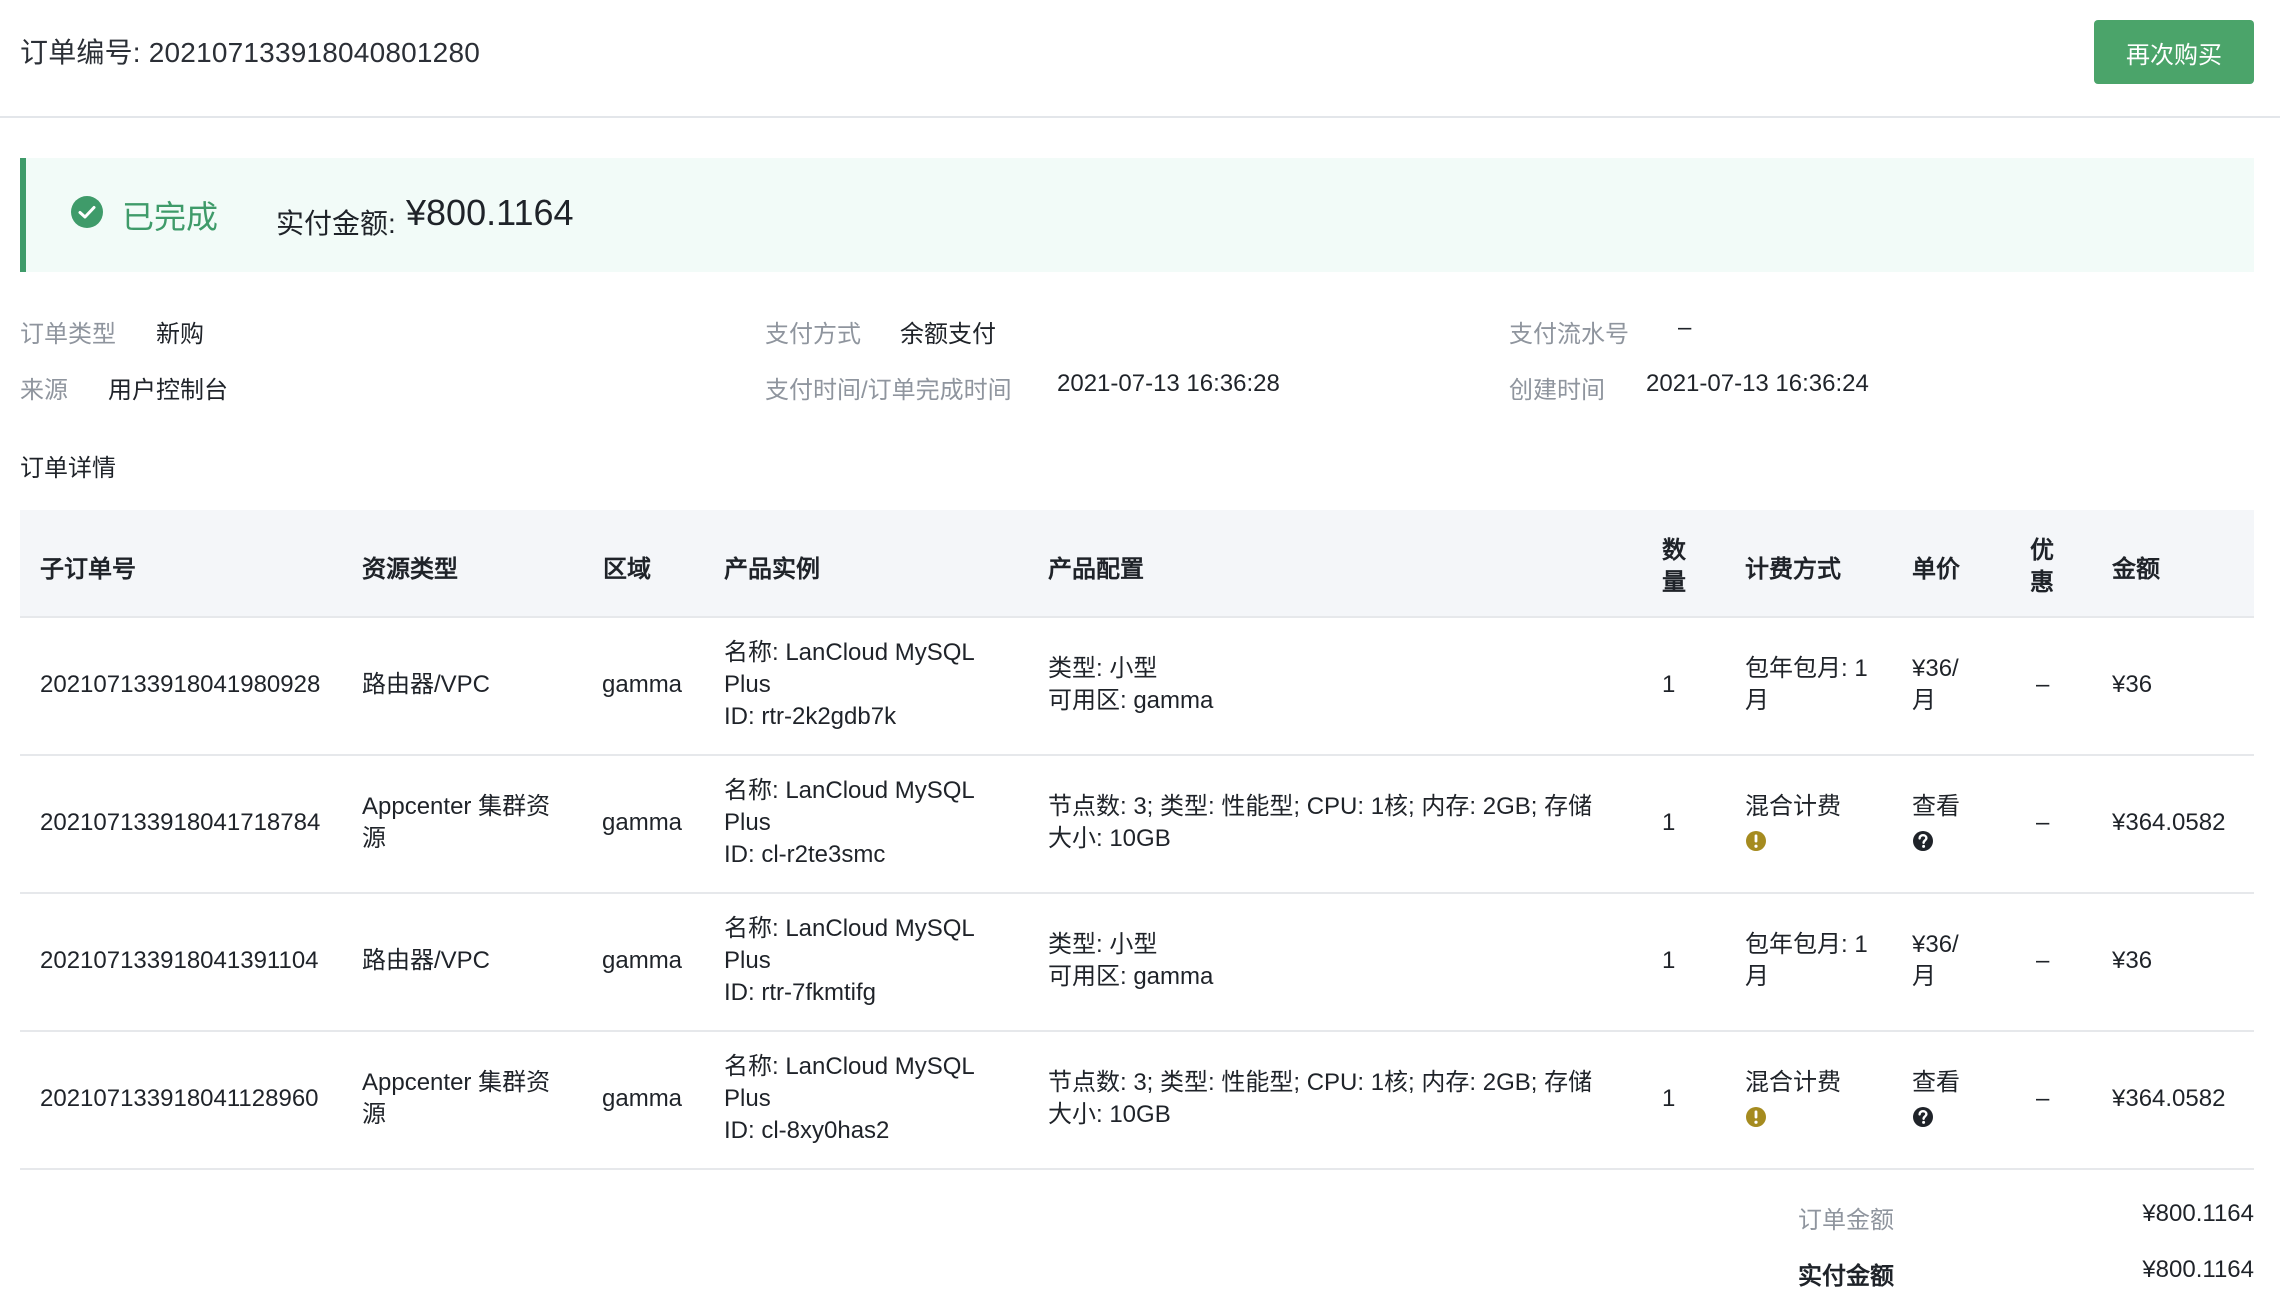  I want to click on order-number-value: 202107133918040801280, so click(314, 52).